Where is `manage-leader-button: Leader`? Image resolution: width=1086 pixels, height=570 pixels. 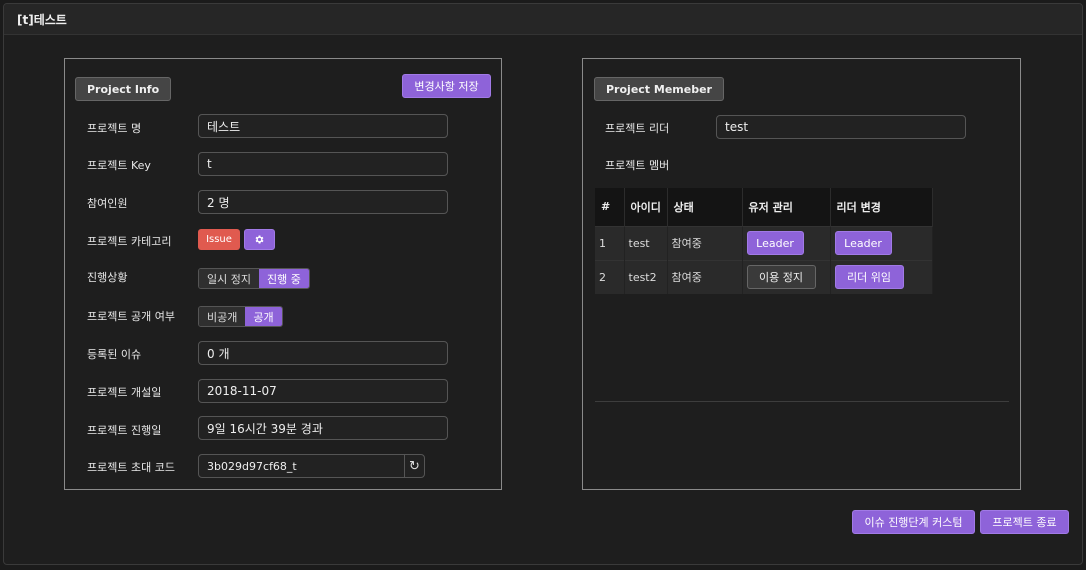
manage-leader-button: Leader is located at coordinates (775, 243).